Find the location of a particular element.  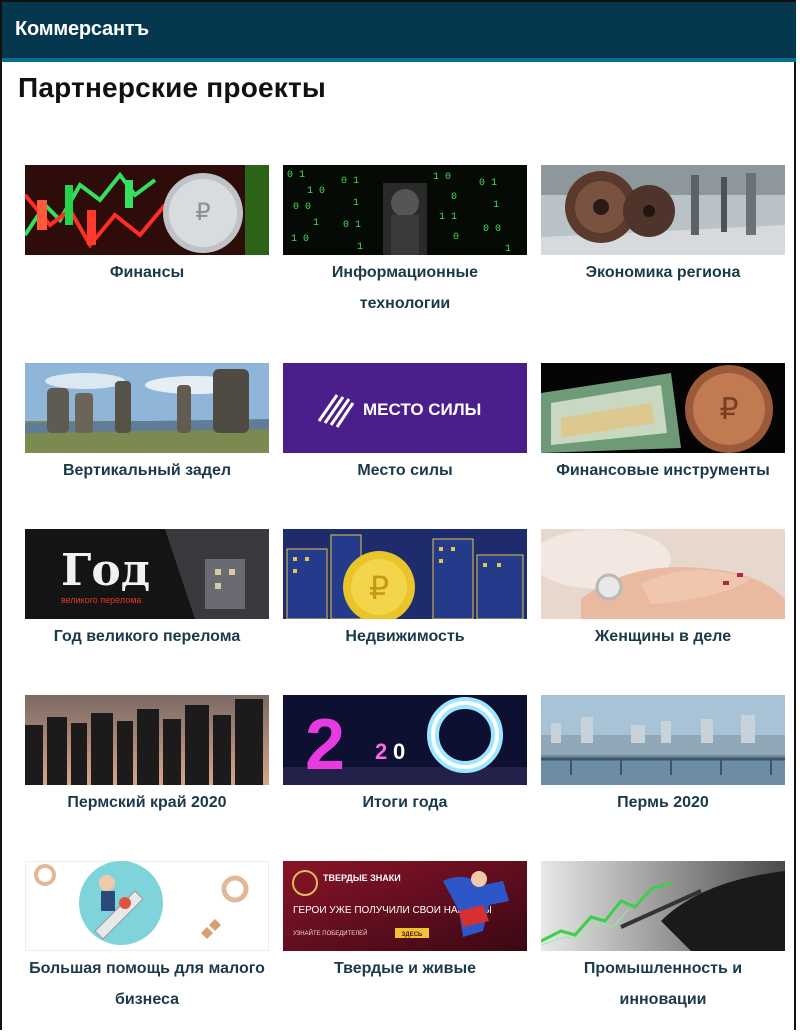

perm-2020-image is located at coordinates (663, 740).